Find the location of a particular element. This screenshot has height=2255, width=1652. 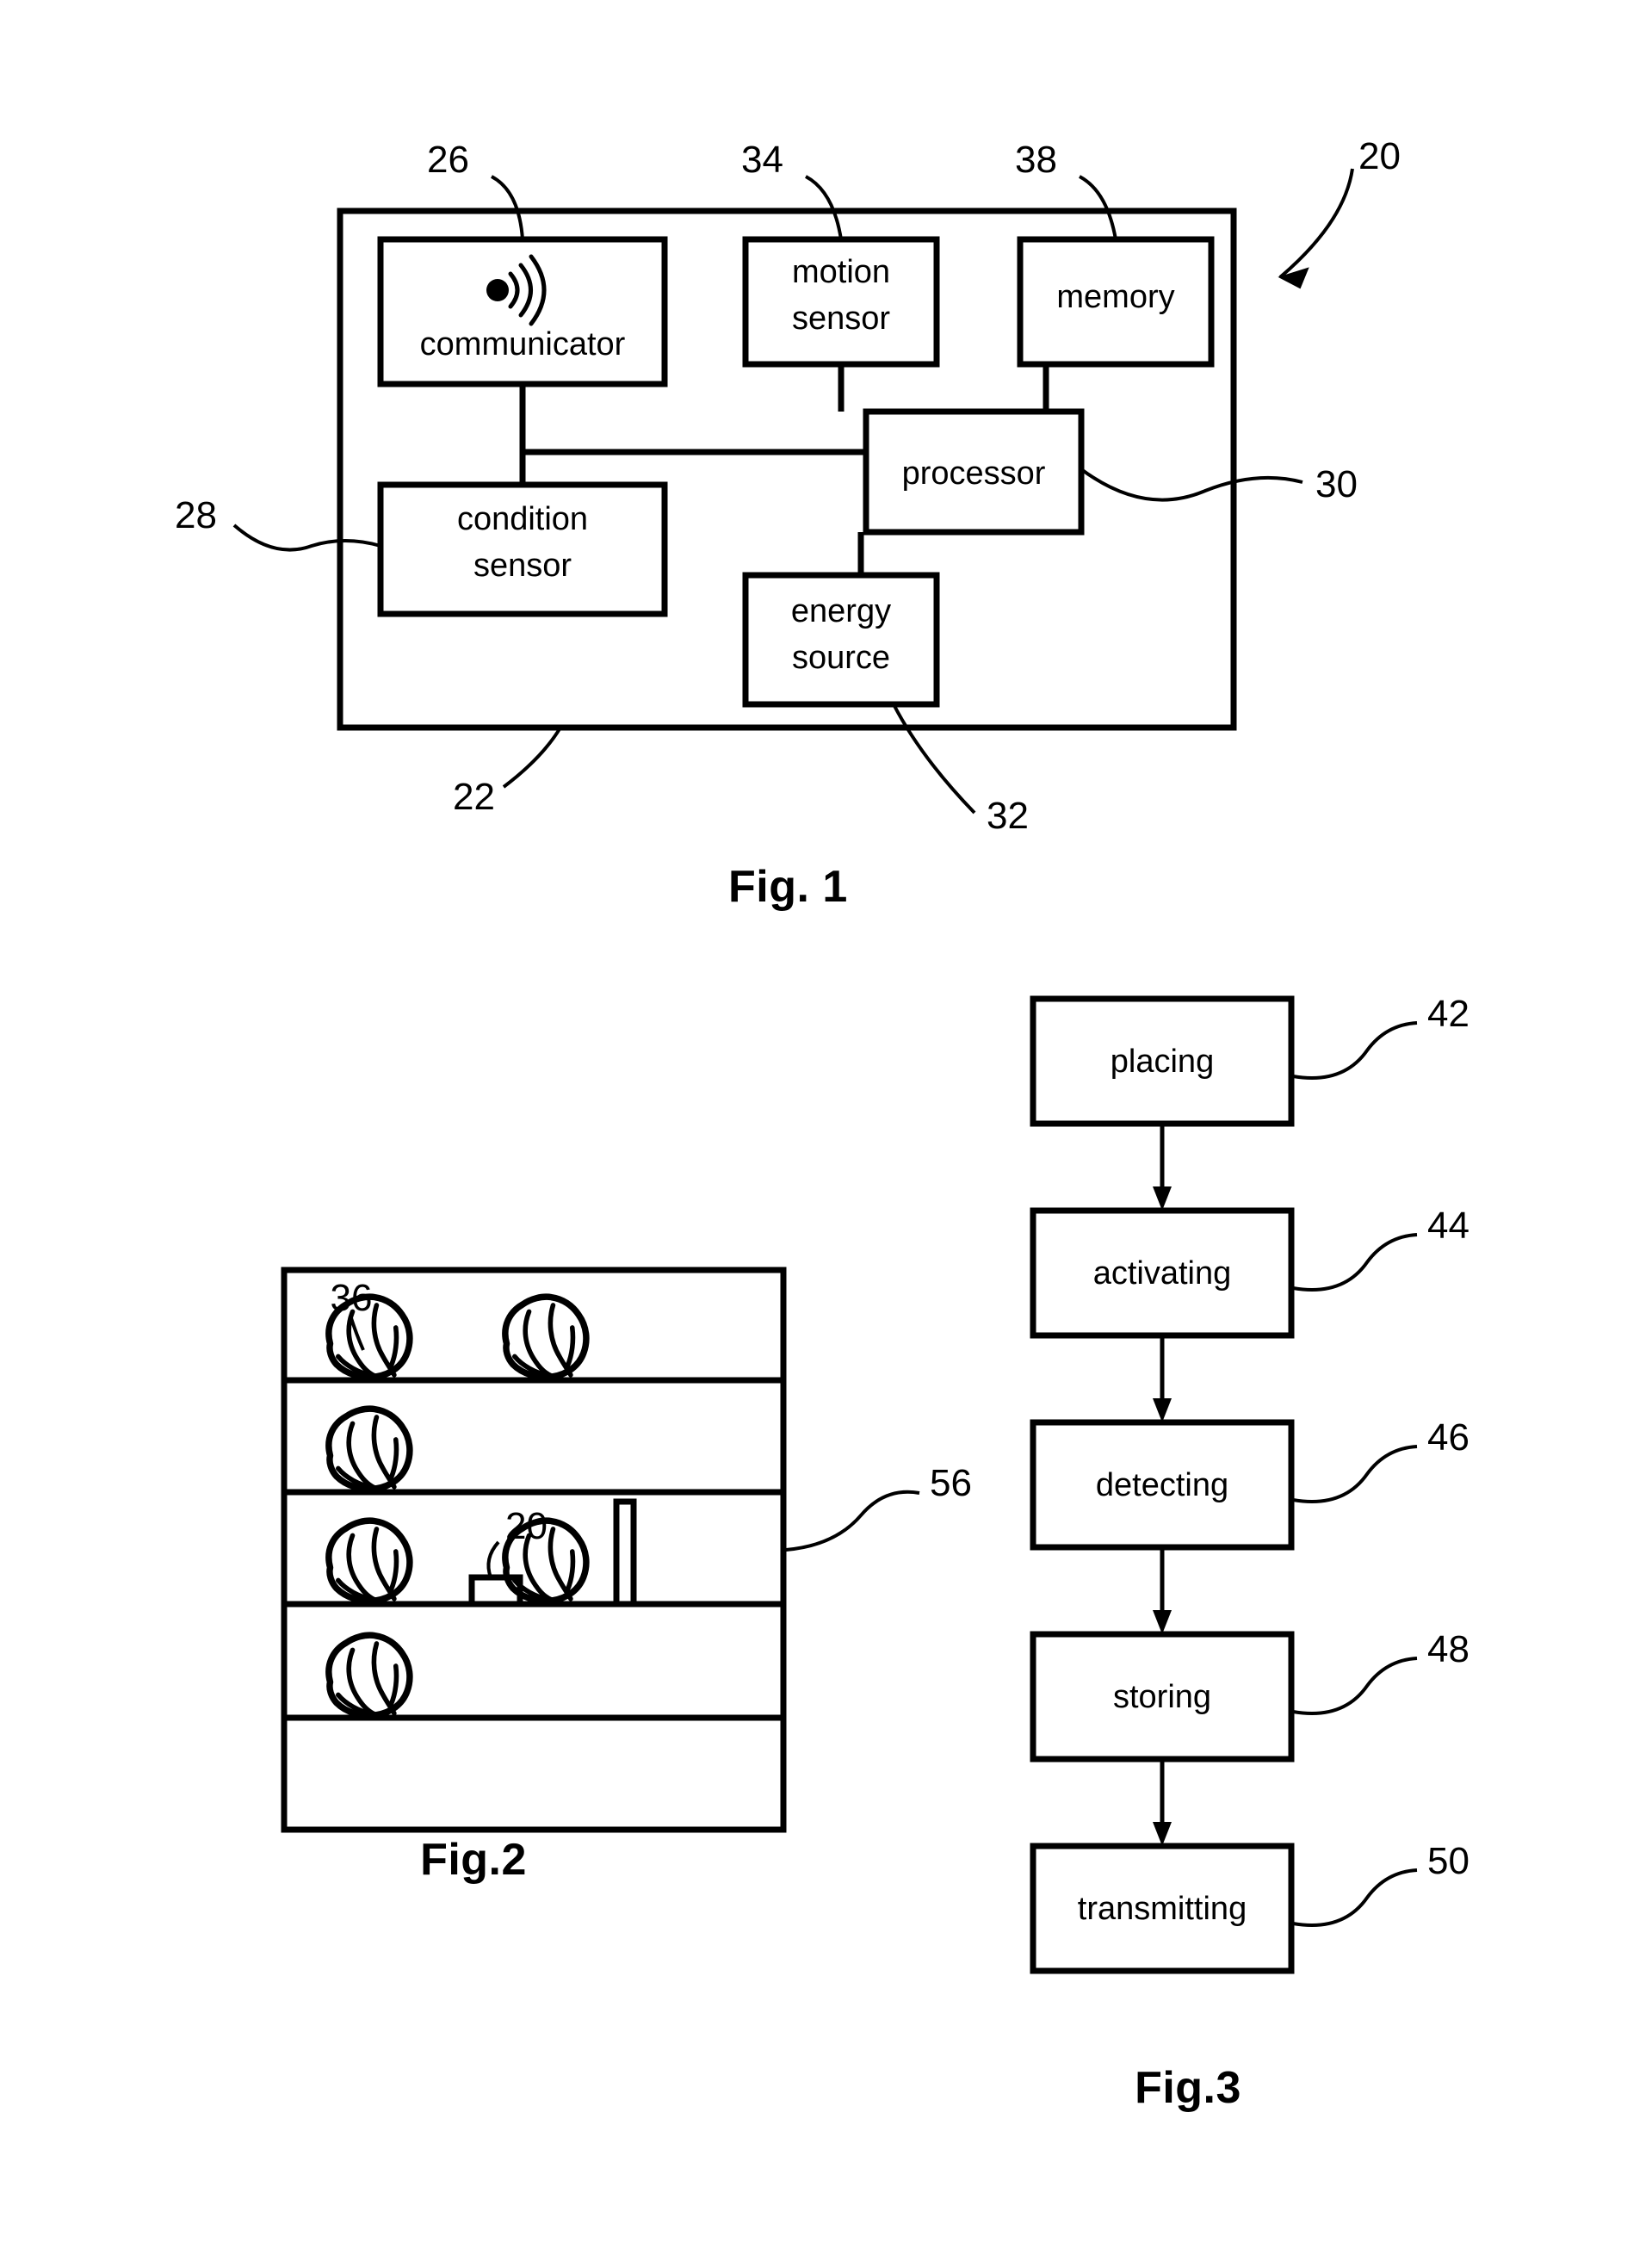

fig2-ref-56: 56 is located at coordinates (951, 1483).